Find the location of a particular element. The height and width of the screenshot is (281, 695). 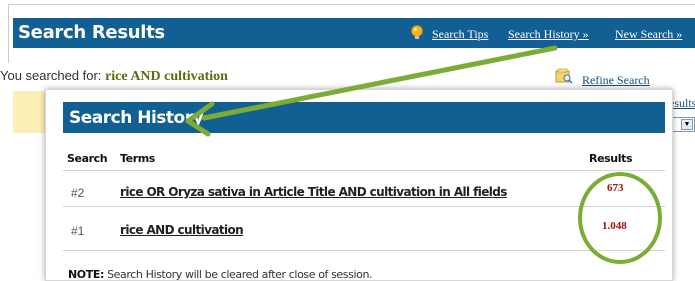

annotation-ellipse is located at coordinates (620, 218).